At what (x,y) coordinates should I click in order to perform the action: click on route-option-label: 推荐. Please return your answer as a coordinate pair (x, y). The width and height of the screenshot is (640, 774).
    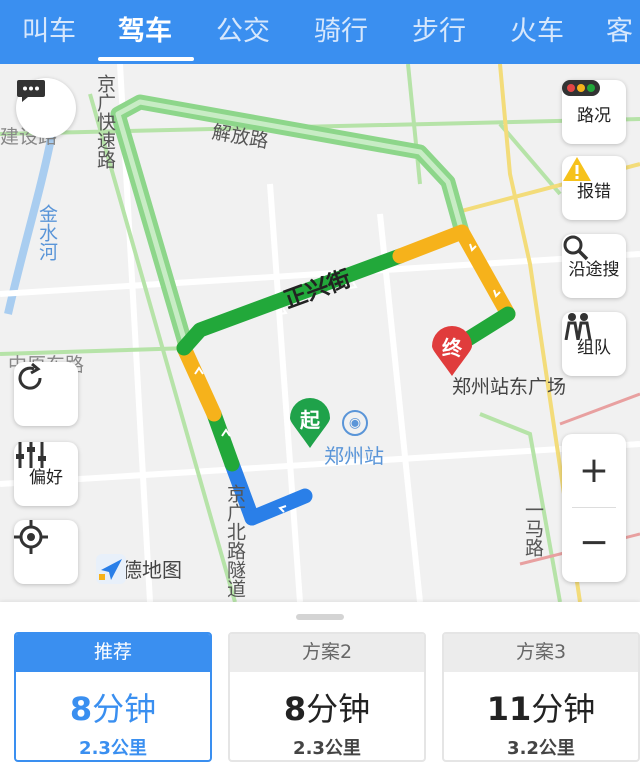
    Looking at the image, I should click on (113, 653).